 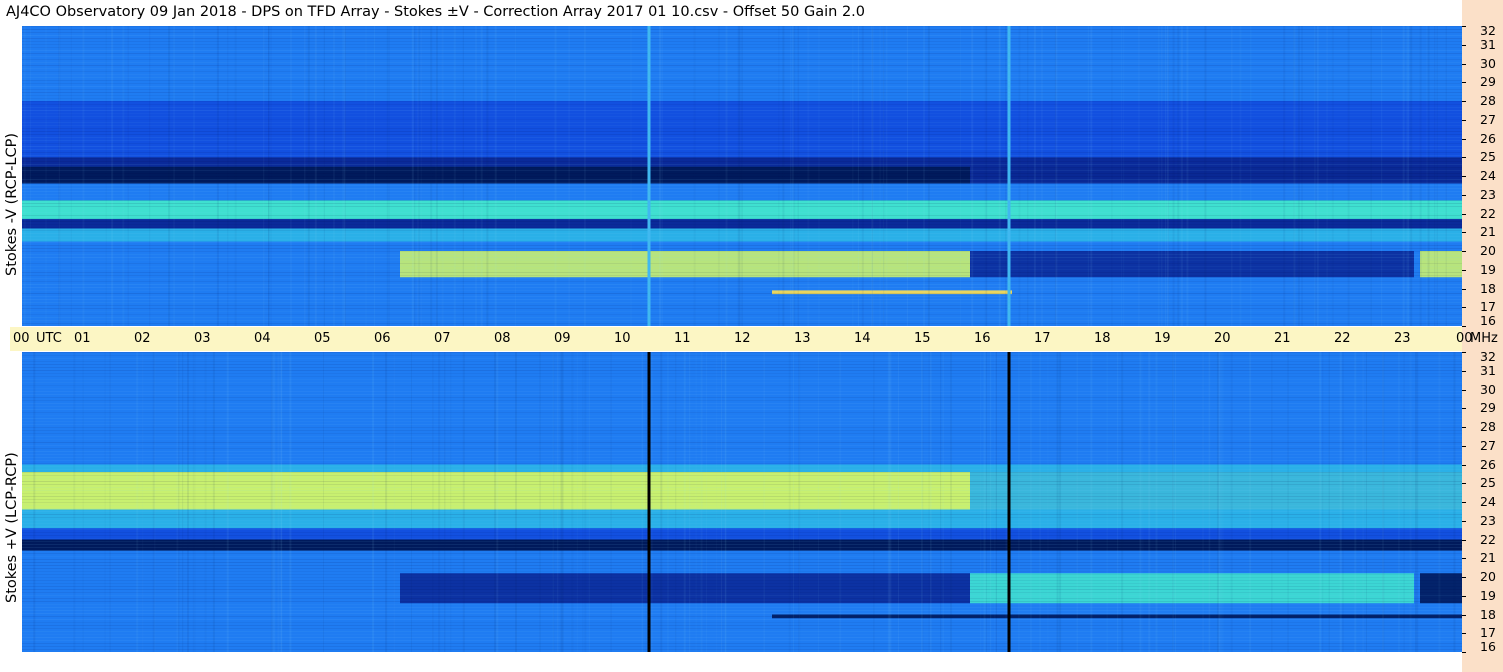 What do you see at coordinates (1488, 501) in the screenshot?
I see `bottom-freq-tick-label: 24` at bounding box center [1488, 501].